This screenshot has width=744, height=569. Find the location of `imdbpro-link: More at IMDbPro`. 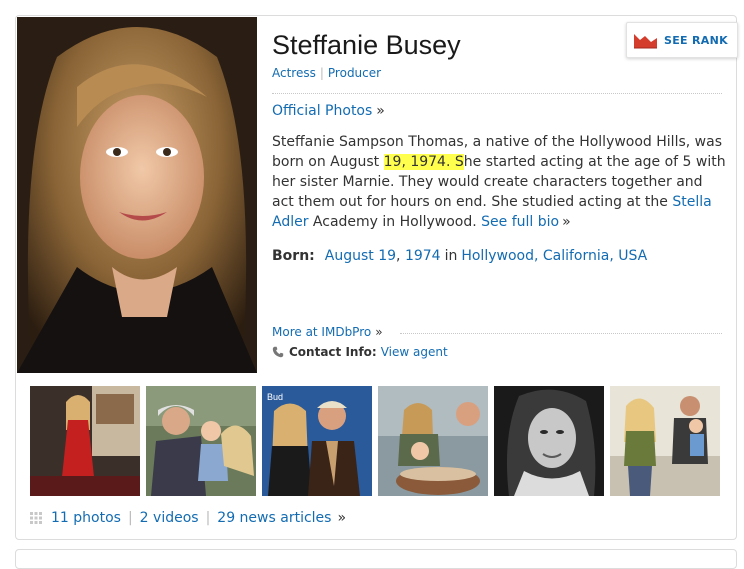

imdbpro-link: More at IMDbPro is located at coordinates (321, 332).